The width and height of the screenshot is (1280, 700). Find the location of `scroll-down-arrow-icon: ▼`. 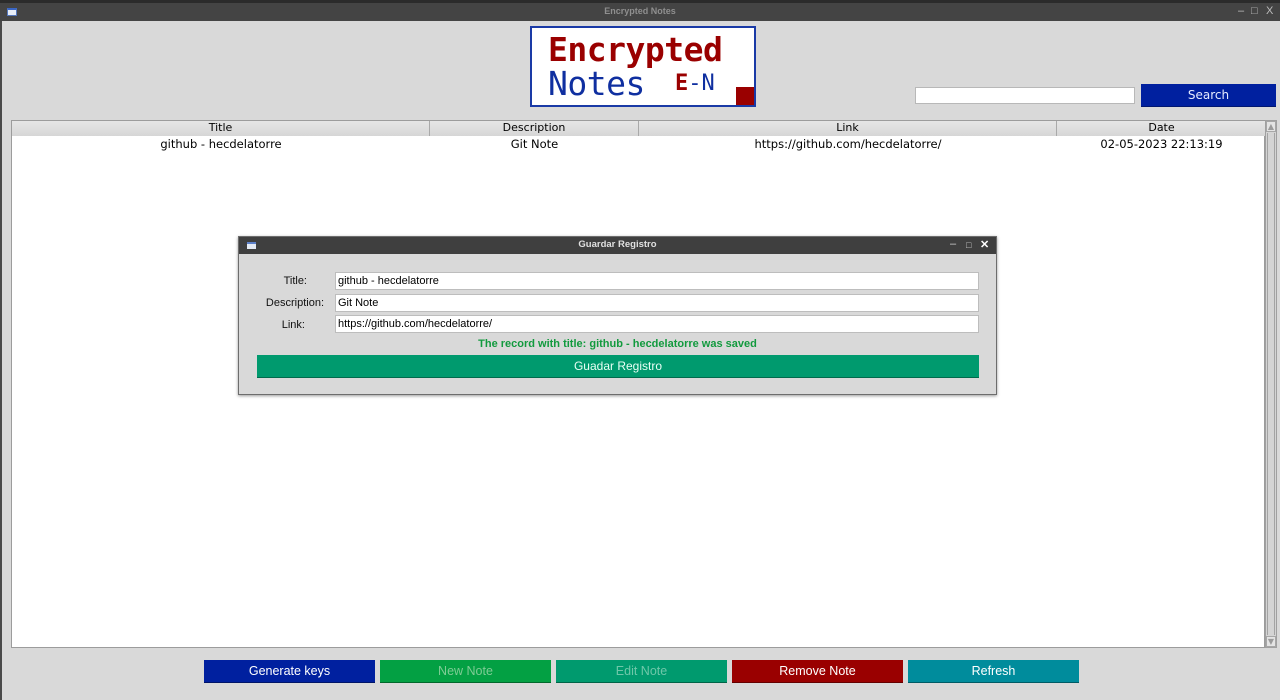

scroll-down-arrow-icon: ▼ is located at coordinates (1271, 641).